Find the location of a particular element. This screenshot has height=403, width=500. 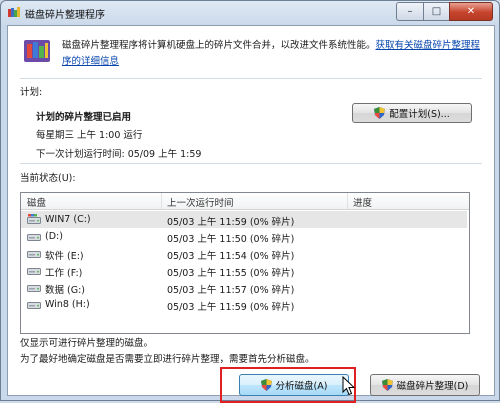

column-header-disk: 磁盘 is located at coordinates (36, 202).